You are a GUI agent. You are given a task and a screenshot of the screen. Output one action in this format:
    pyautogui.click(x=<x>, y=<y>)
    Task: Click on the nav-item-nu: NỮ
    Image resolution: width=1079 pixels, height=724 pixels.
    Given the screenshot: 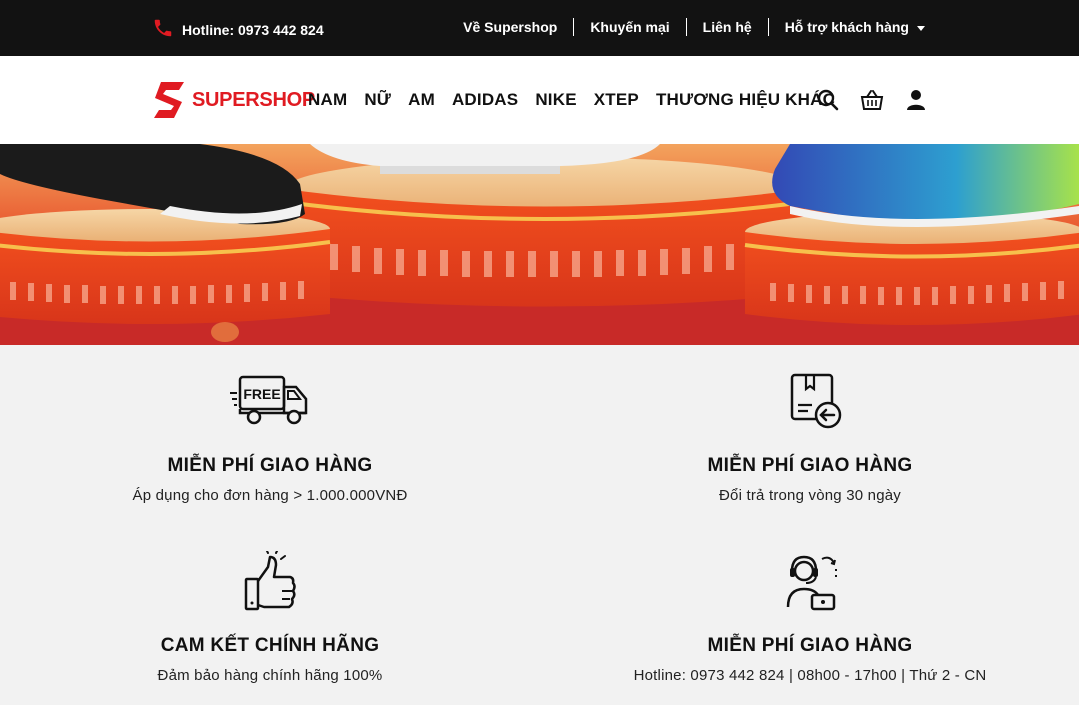 What is the action you would take?
    pyautogui.click(x=377, y=100)
    